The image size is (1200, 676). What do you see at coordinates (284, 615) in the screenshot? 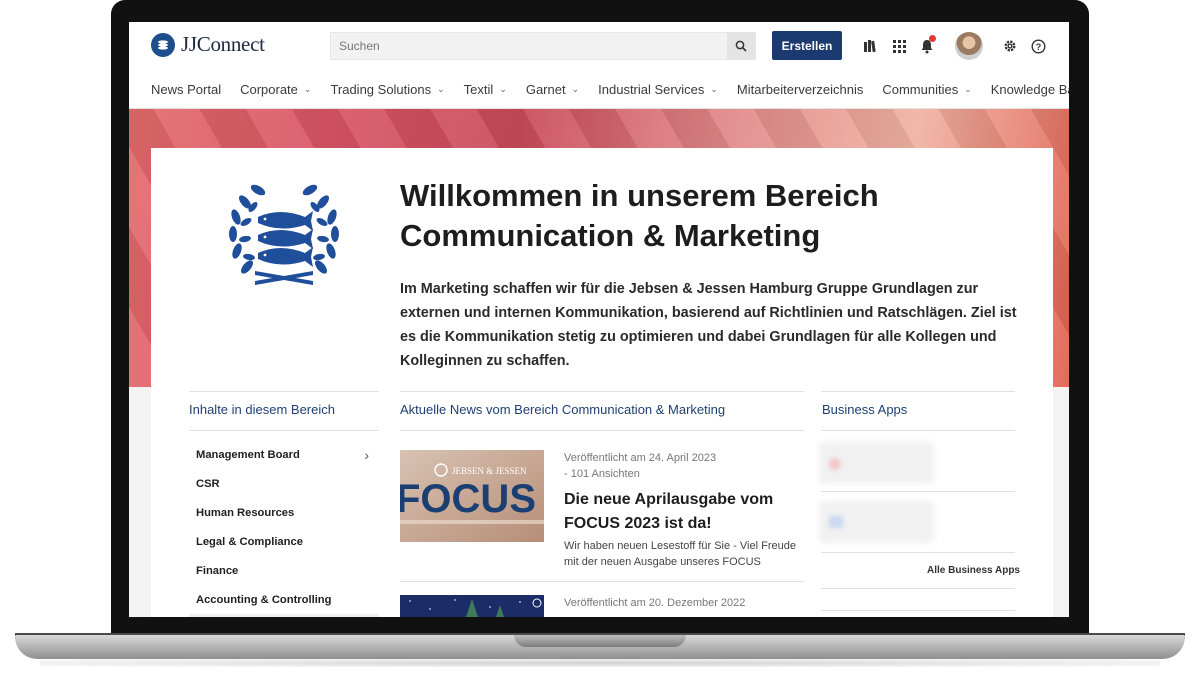
I see `sidebar-scroll-hint` at bounding box center [284, 615].